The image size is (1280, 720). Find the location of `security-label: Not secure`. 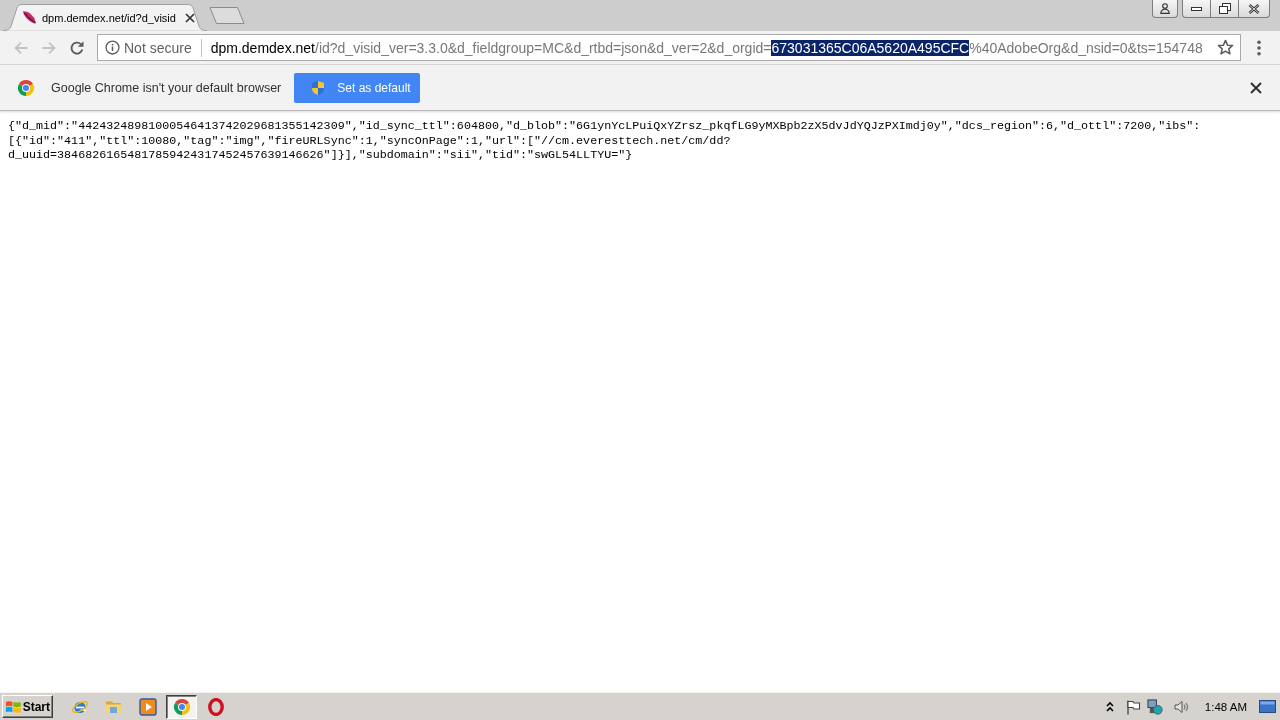

security-label: Not secure is located at coordinates (158, 47).